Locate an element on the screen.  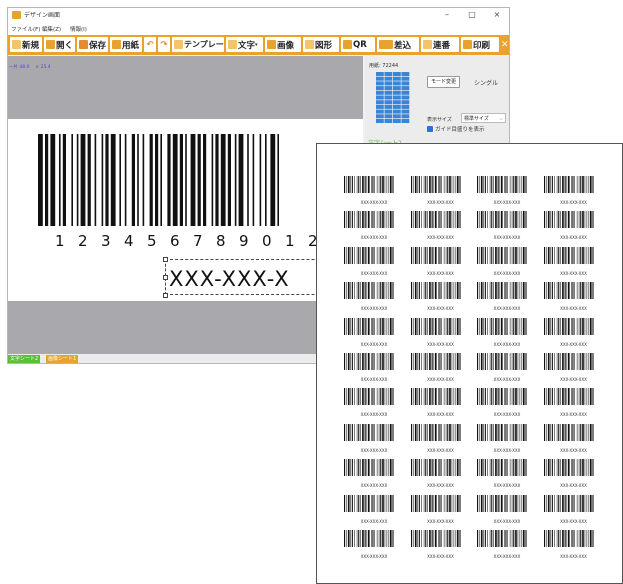
display-size-select: 標準サイズ ⌵ is located at coordinates (483, 118).